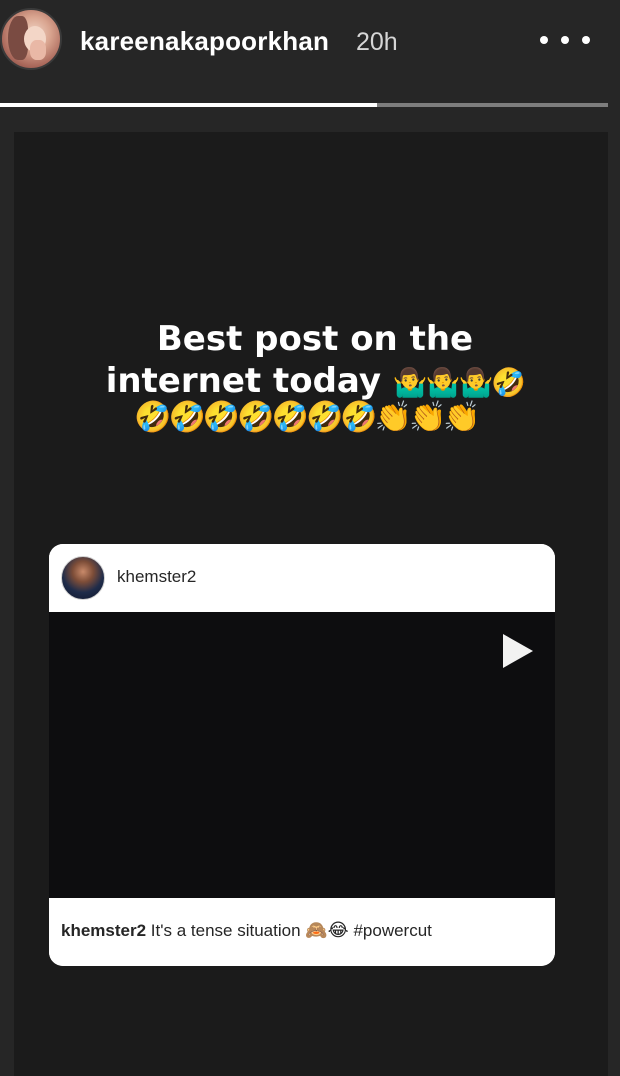  I want to click on post-caption-text: It's a tense situation, so click(225, 930).